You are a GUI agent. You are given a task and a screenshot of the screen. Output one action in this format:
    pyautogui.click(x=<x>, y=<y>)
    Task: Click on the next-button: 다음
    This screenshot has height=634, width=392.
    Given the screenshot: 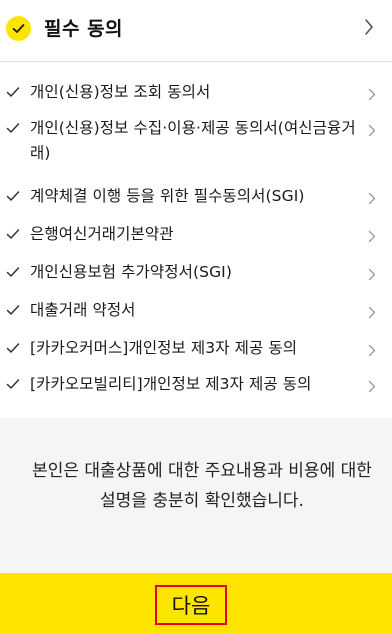 What is the action you would take?
    pyautogui.click(x=191, y=605)
    